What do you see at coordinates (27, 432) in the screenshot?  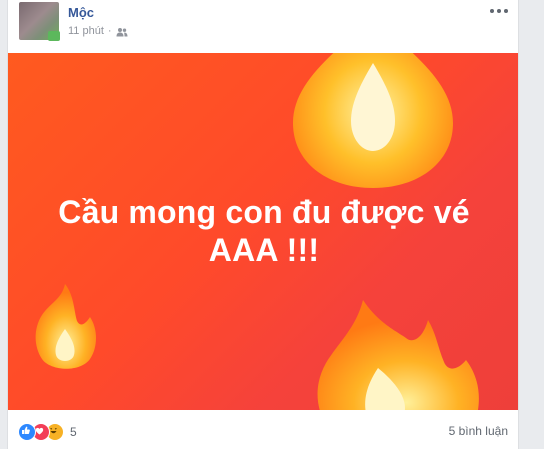 I see `like-icon` at bounding box center [27, 432].